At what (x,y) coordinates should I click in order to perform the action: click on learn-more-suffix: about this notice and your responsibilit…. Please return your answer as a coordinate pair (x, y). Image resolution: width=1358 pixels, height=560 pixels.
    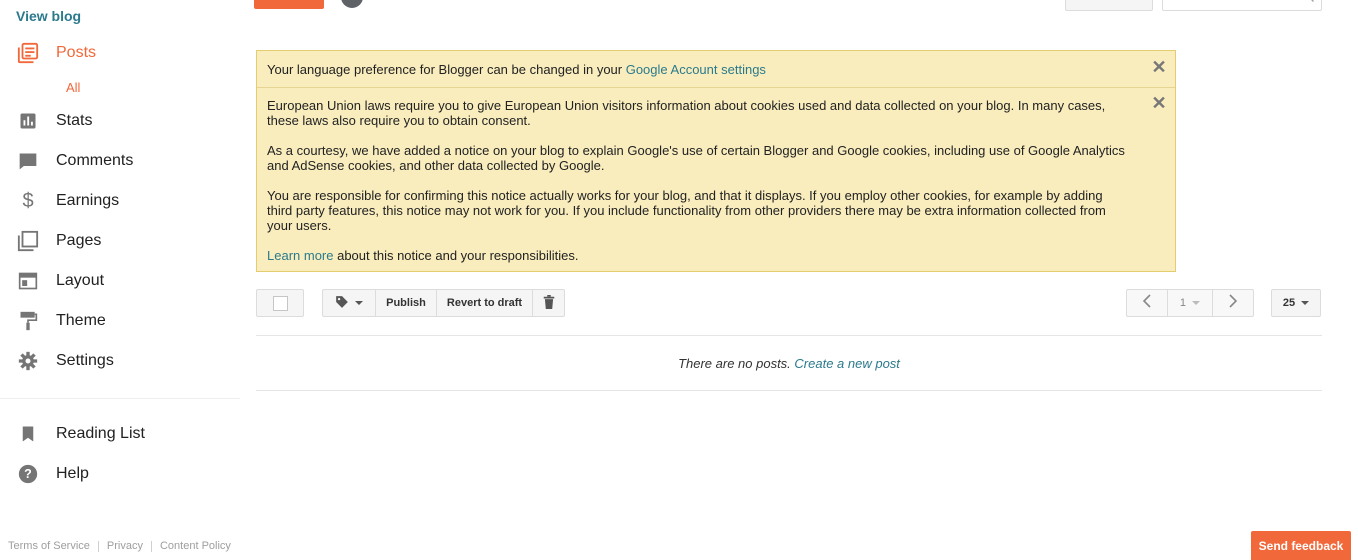
    Looking at the image, I should click on (456, 255).